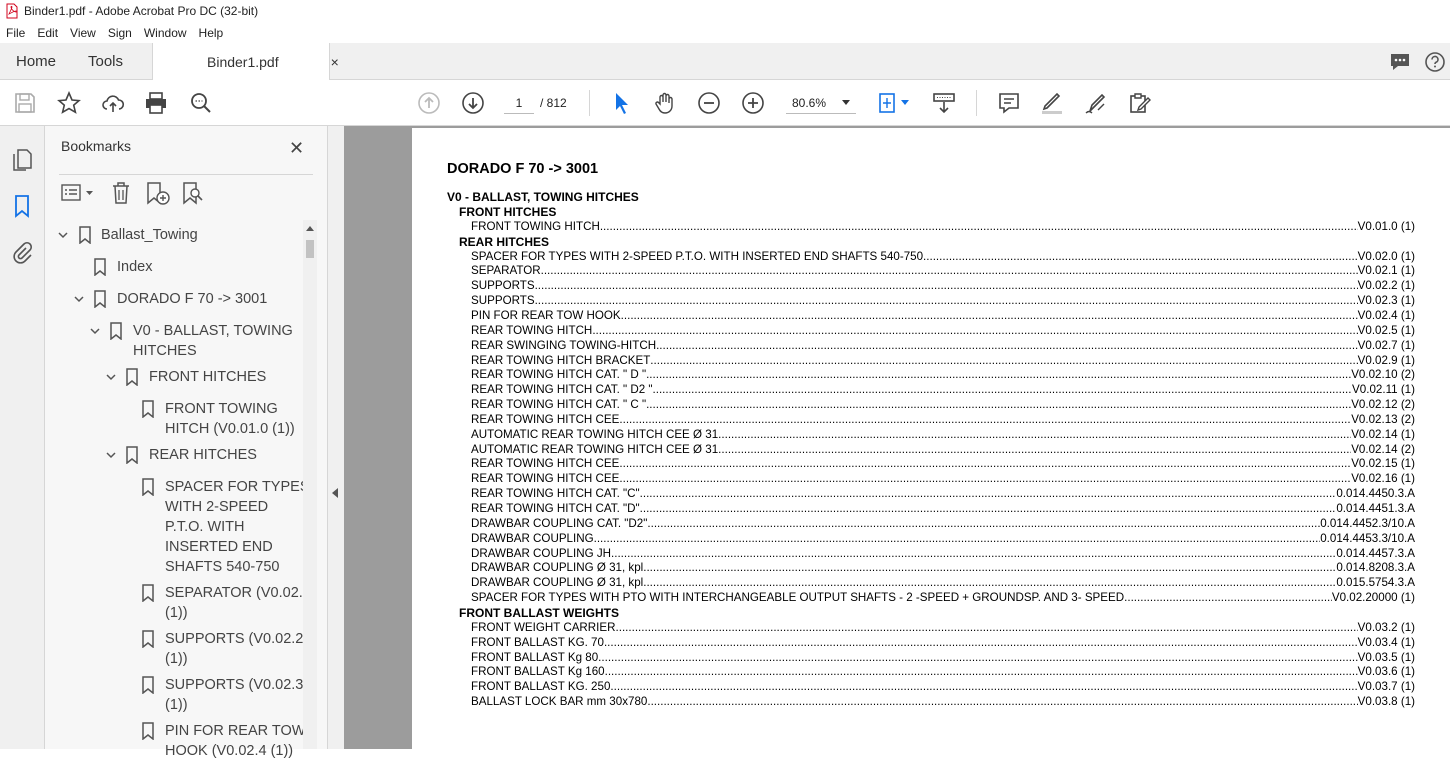 This screenshot has height=761, width=1450. What do you see at coordinates (36, 61) in the screenshot?
I see `tab-home: Home` at bounding box center [36, 61].